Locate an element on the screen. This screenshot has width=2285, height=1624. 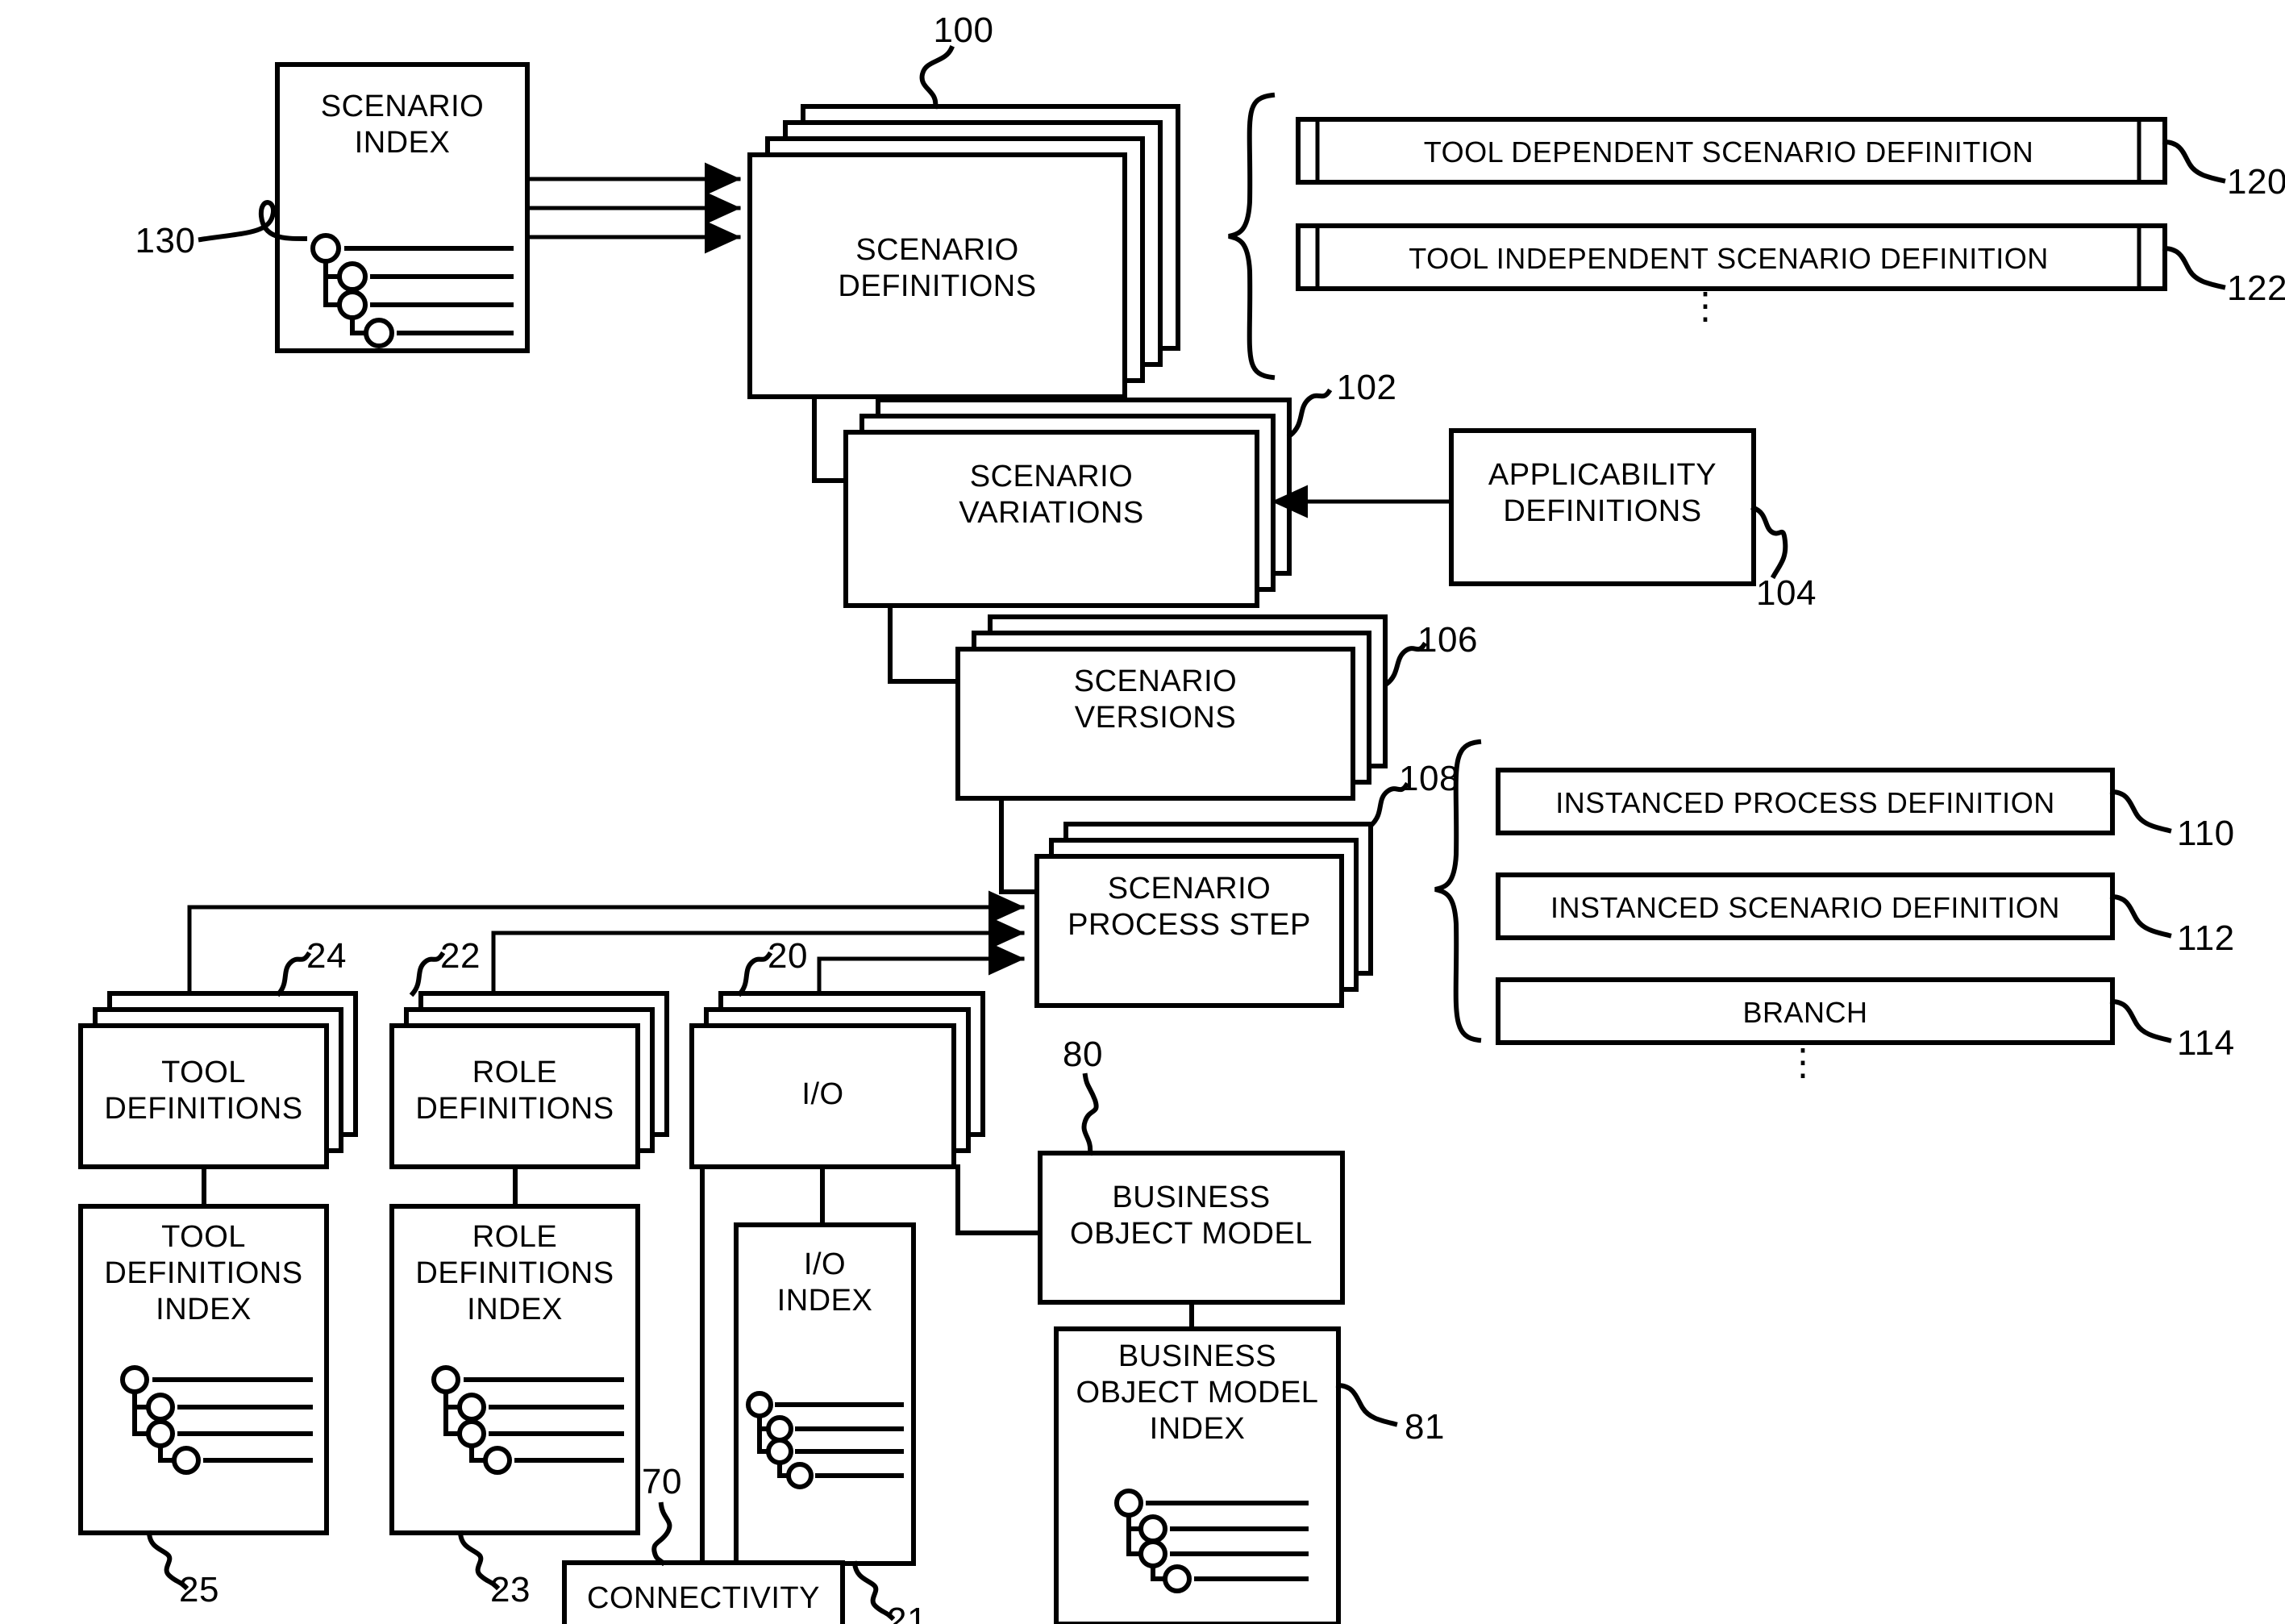
brace-lower is located at coordinates (1458, 891).